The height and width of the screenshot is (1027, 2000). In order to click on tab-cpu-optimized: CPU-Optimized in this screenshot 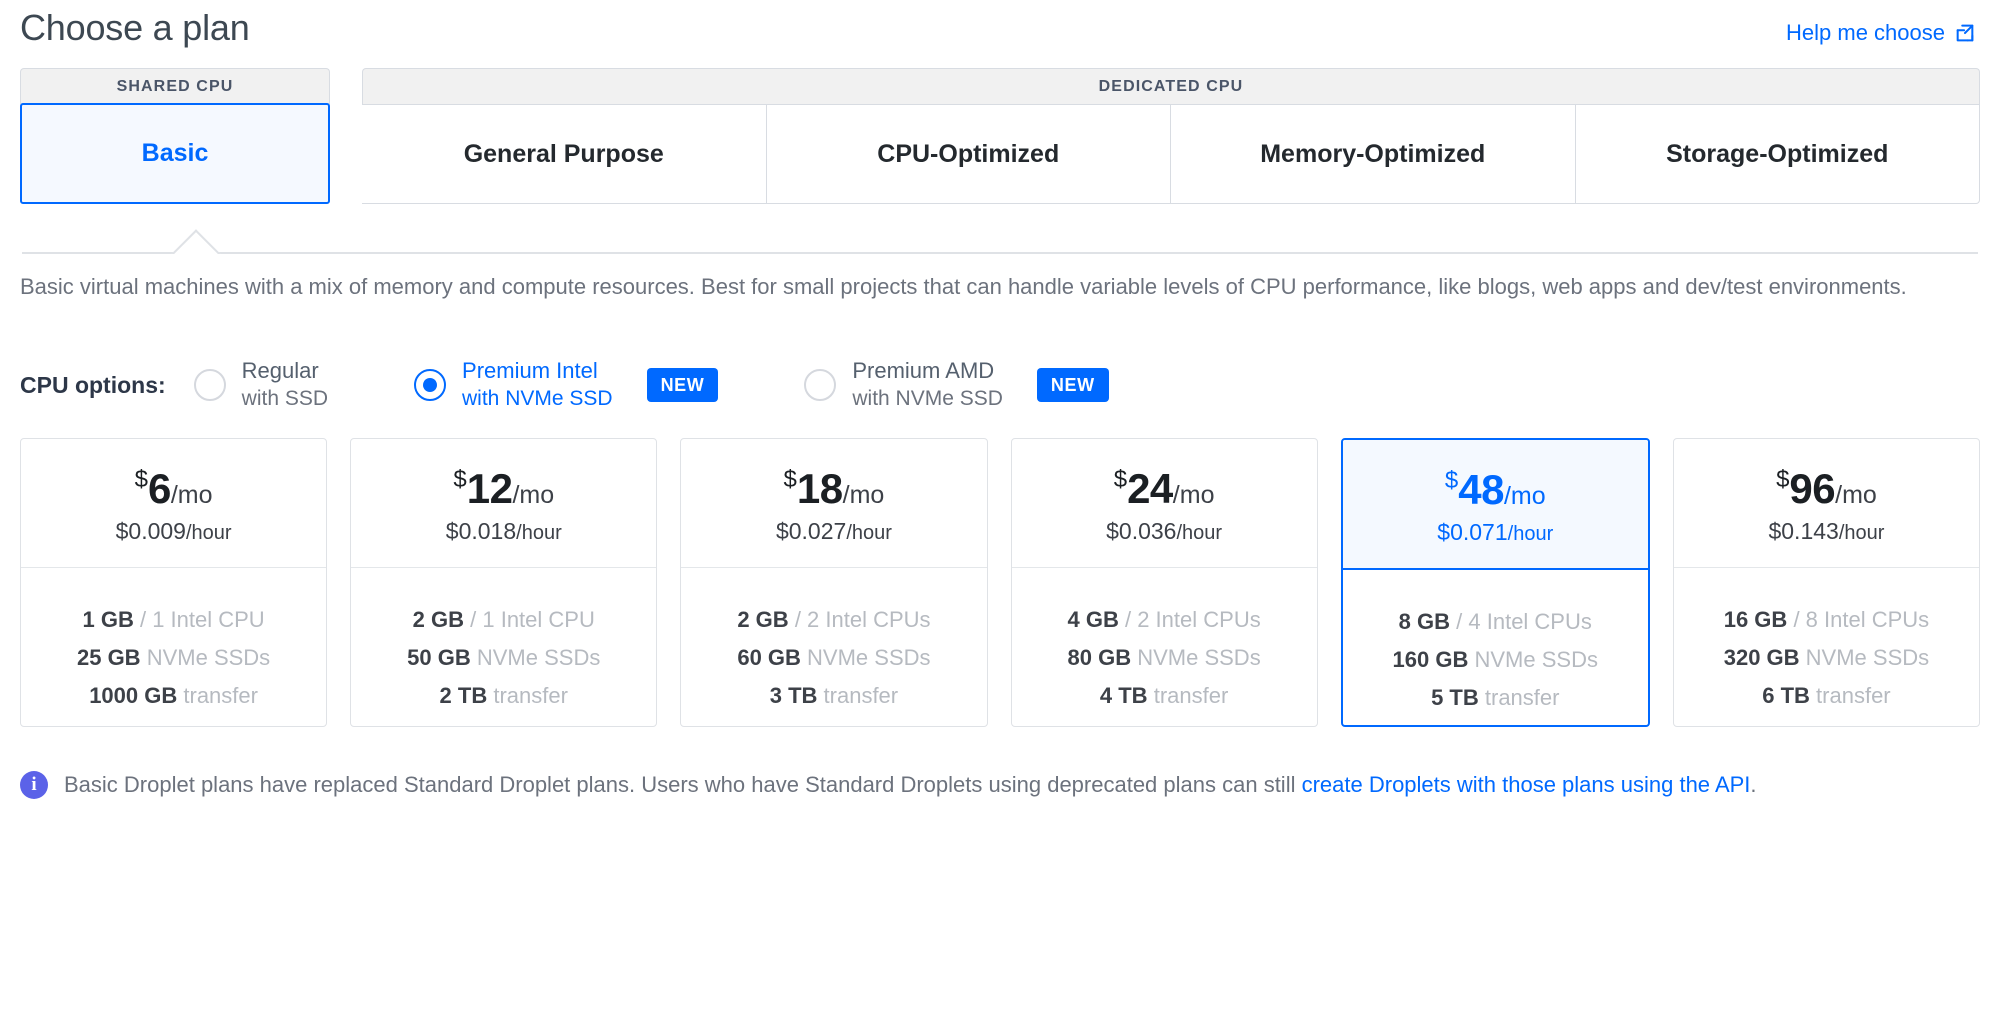, I will do `click(968, 154)`.